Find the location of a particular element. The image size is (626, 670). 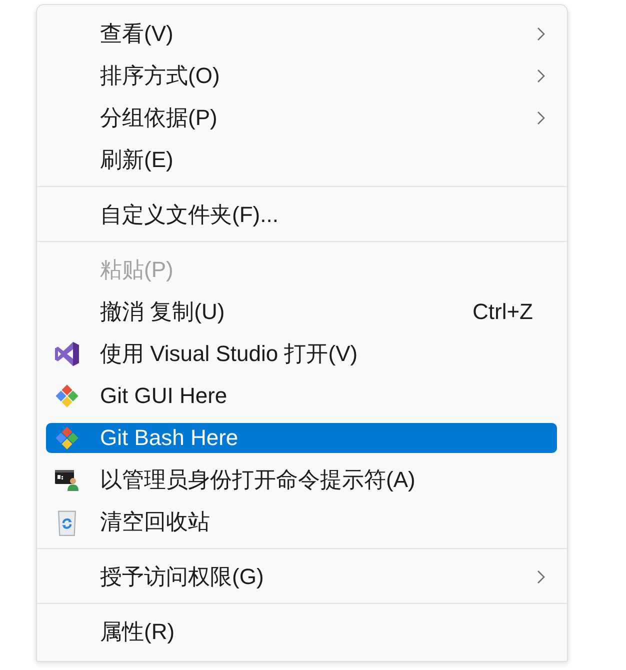

menu-item: 刷新(E) is located at coordinates (301, 160).